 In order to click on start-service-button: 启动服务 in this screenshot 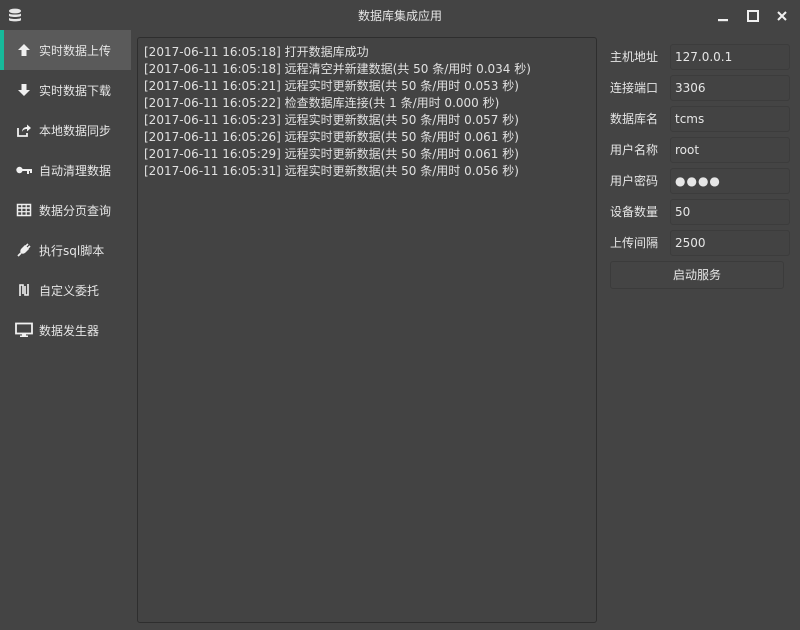, I will do `click(697, 275)`.